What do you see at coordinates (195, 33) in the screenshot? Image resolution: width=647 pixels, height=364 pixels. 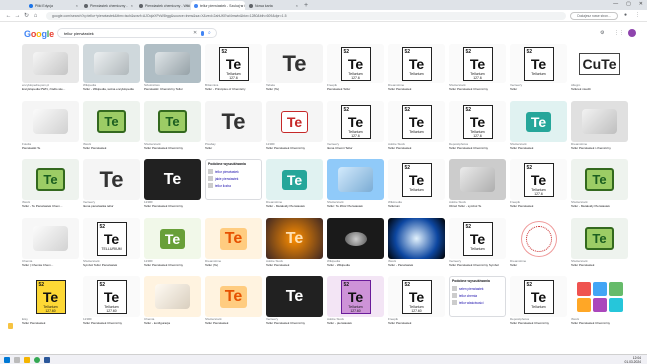 I see `clear-icon: ✕` at bounding box center [195, 33].